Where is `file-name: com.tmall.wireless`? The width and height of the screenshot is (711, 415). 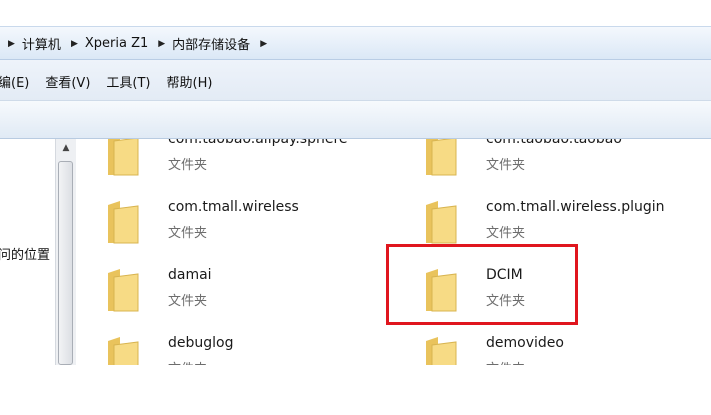 file-name: com.tmall.wireless is located at coordinates (233, 207).